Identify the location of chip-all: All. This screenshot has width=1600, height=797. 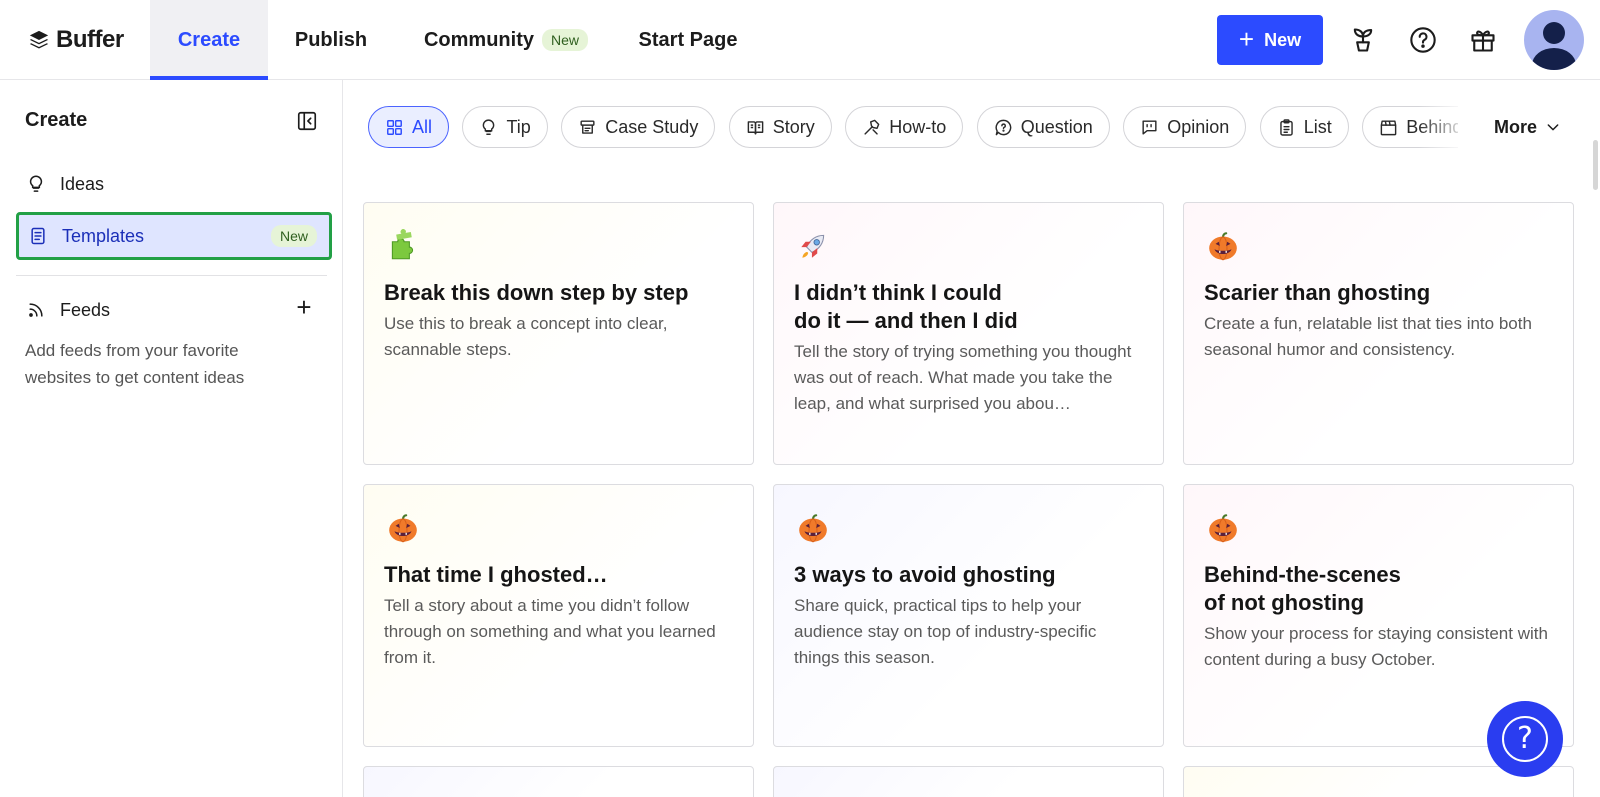
(409, 127).